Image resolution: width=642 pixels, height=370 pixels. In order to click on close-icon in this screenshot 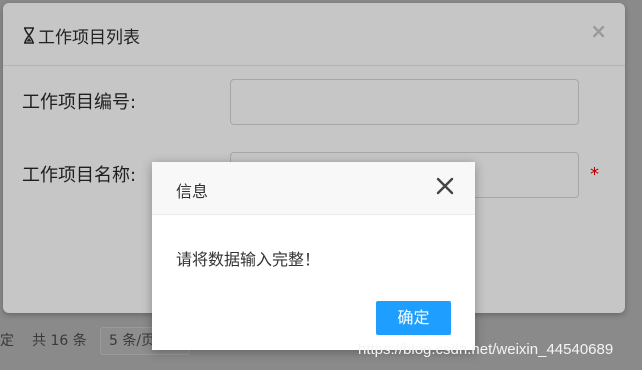, I will do `click(445, 186)`.